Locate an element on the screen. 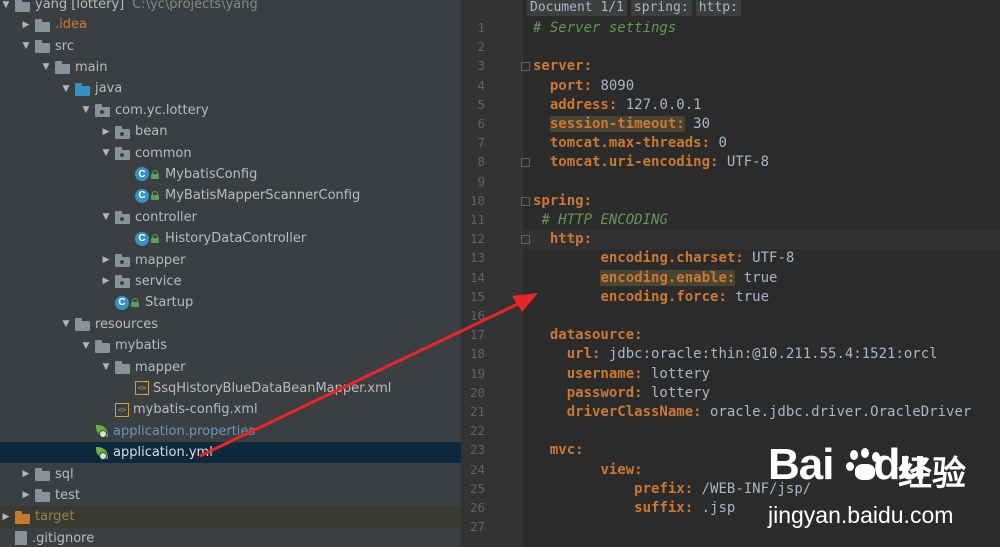 The width and height of the screenshot is (1000, 547). line-number: 8 is located at coordinates (481, 162).